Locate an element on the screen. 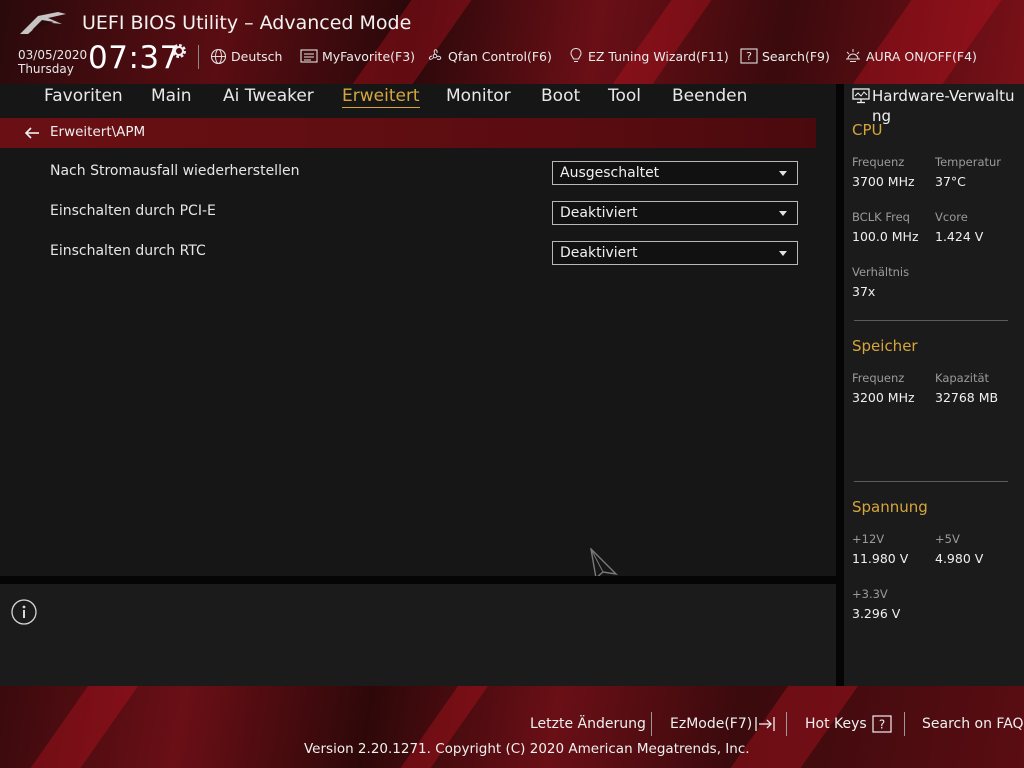 The width and height of the screenshot is (1024, 768). bclk-value: 100.0 MHz is located at coordinates (885, 236).